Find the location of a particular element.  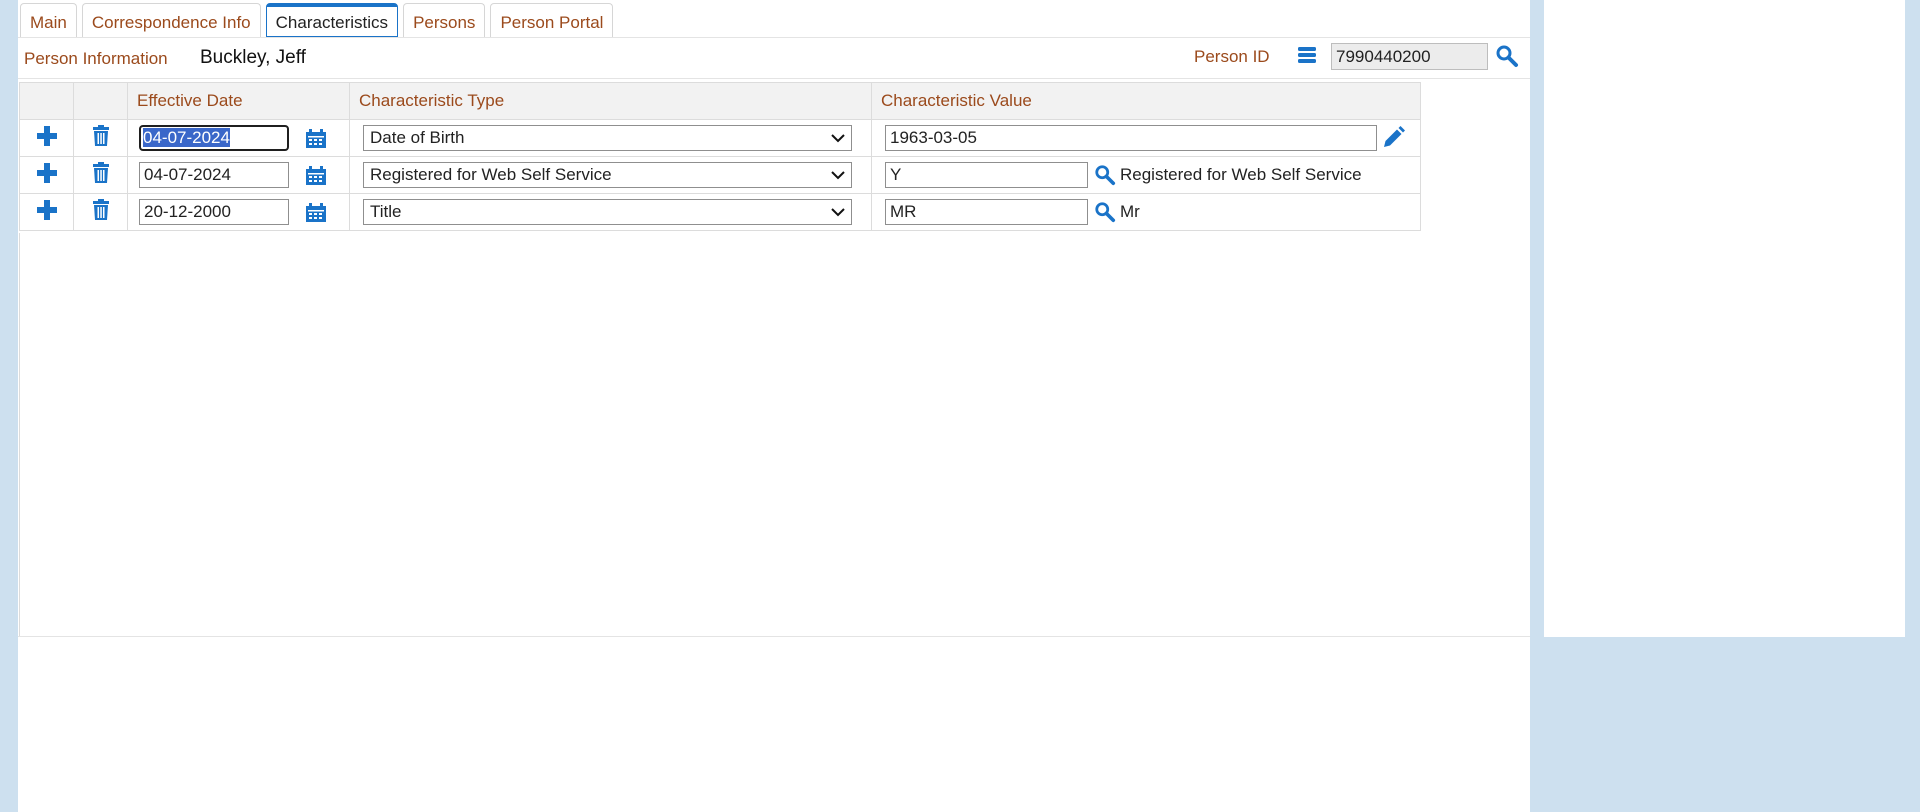

characteristic-type-select: Date of Birth is located at coordinates (607, 138).